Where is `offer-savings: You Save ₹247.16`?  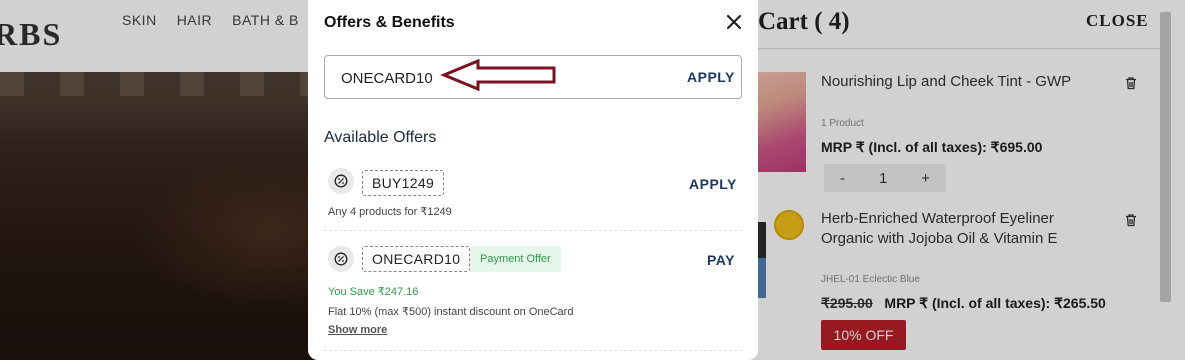 offer-savings: You Save ₹247.16 is located at coordinates (373, 292).